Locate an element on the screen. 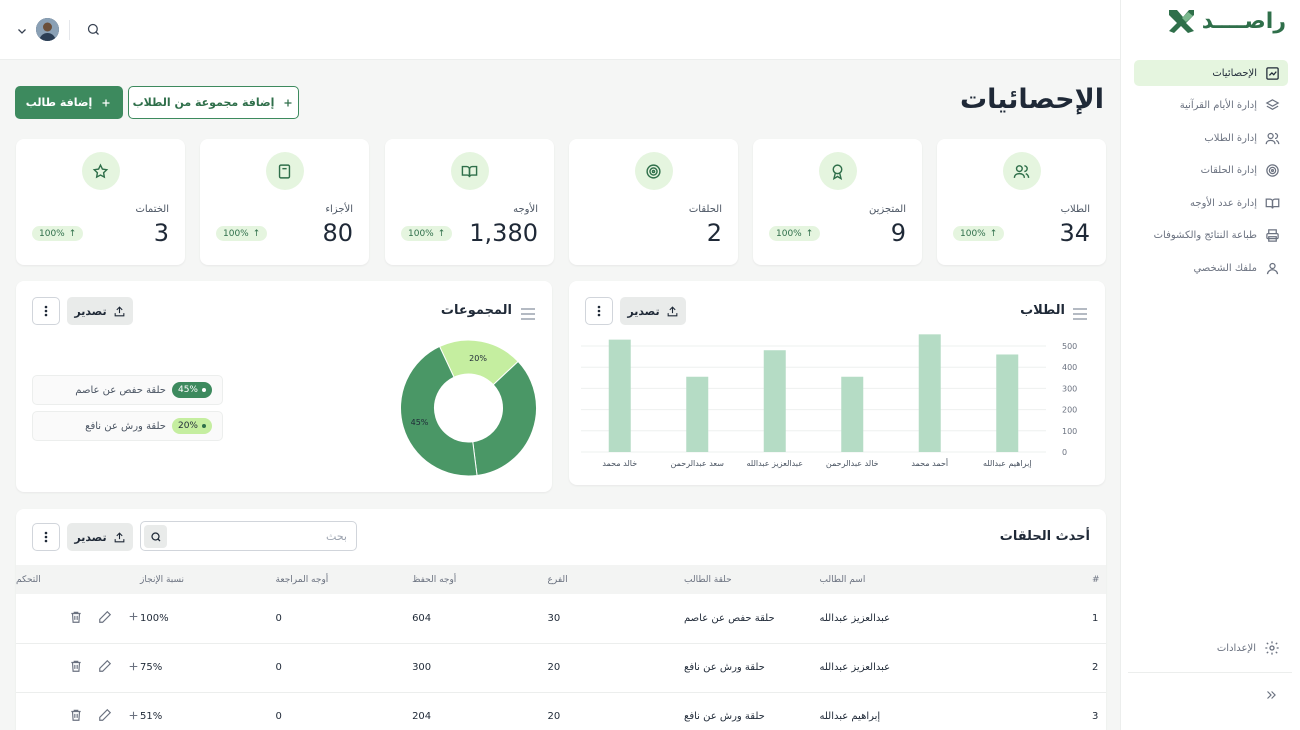 The height and width of the screenshot is (730, 1300). stat-label: الختمات is located at coordinates (152, 209).